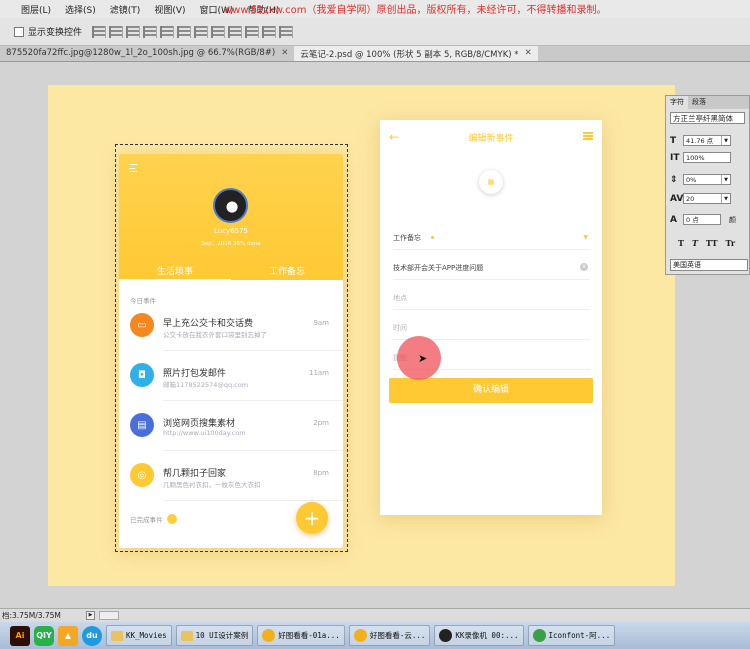  Describe the element at coordinates (20, 635) in the screenshot. I see `illustrator-icon: Ai` at that location.